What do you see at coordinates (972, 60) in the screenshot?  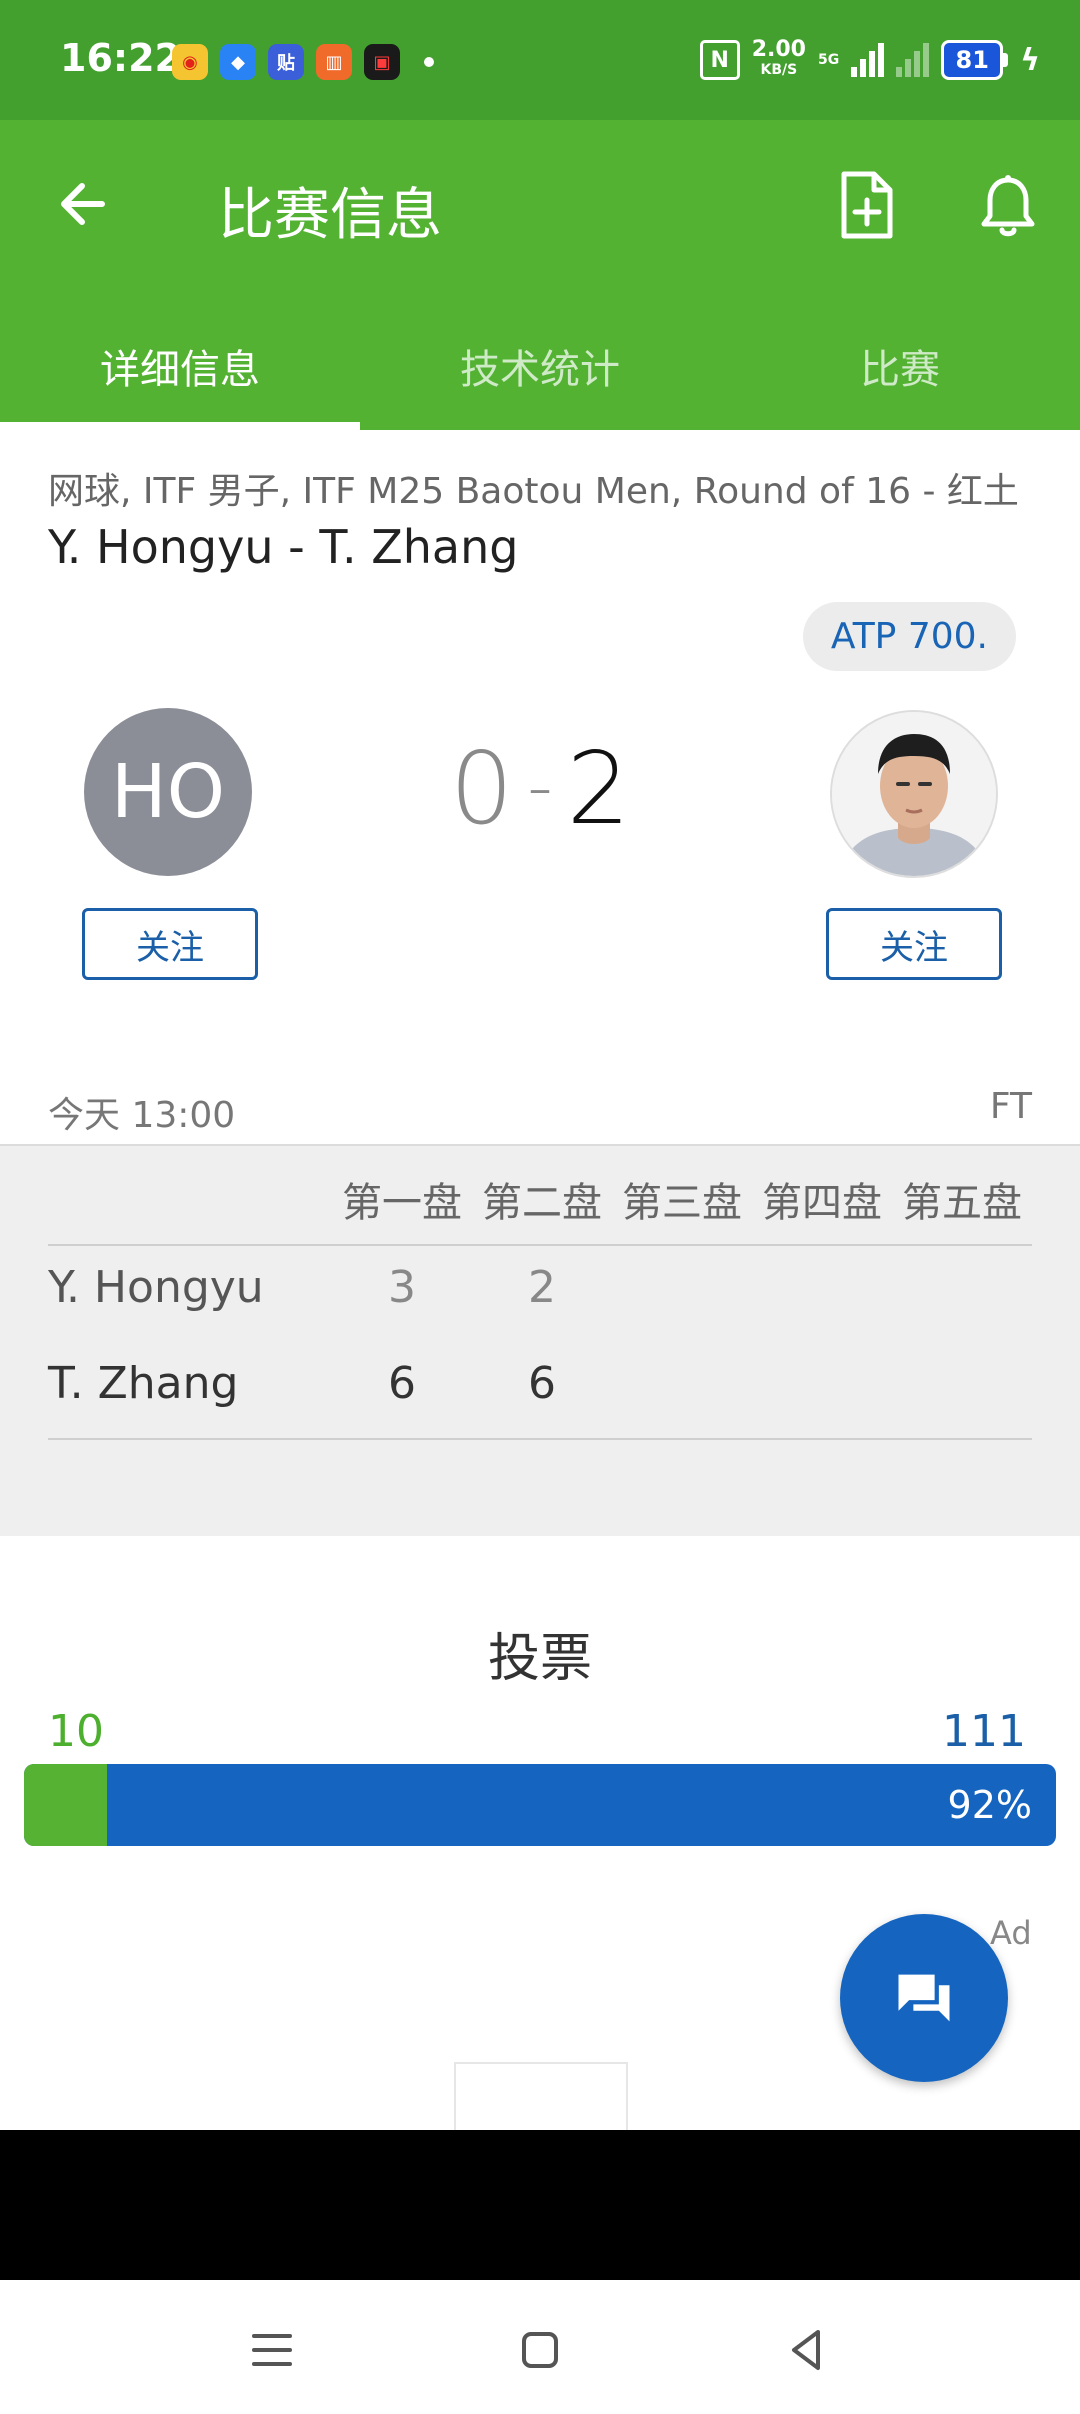 I see `battery-level: 81` at bounding box center [972, 60].